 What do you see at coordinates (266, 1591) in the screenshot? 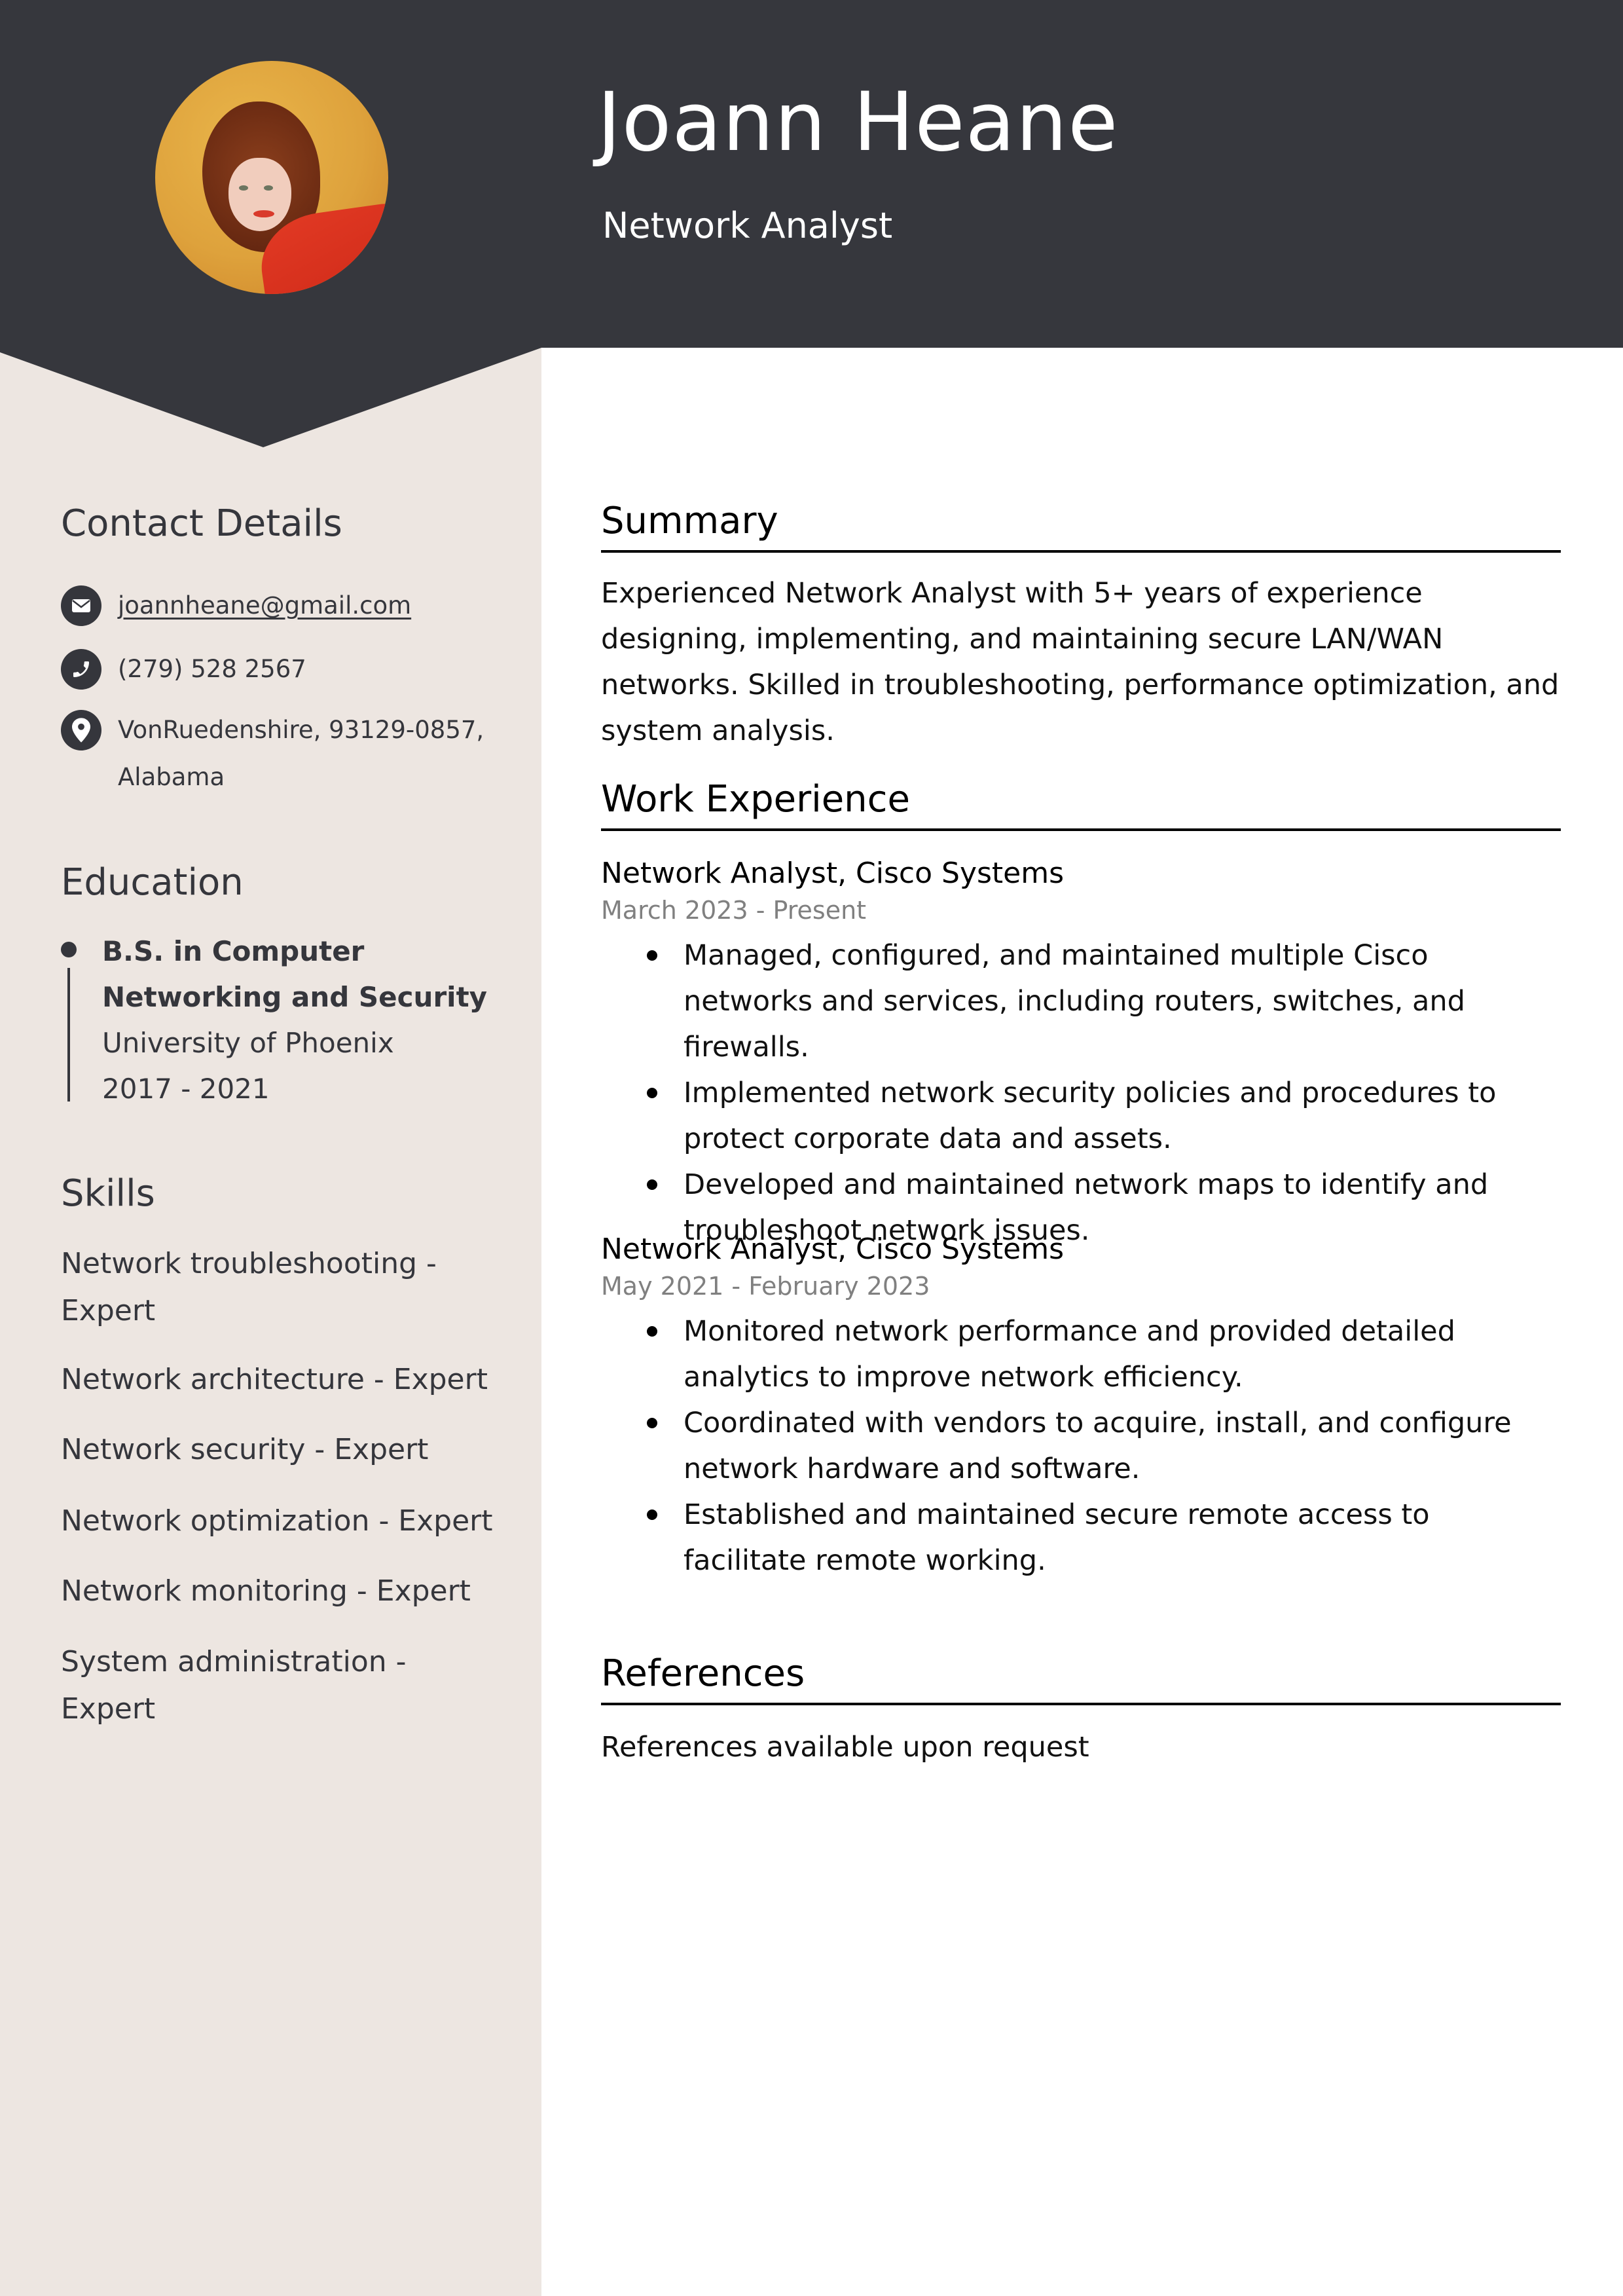
I see `skill-item: Network monitoring - Expert` at bounding box center [266, 1591].